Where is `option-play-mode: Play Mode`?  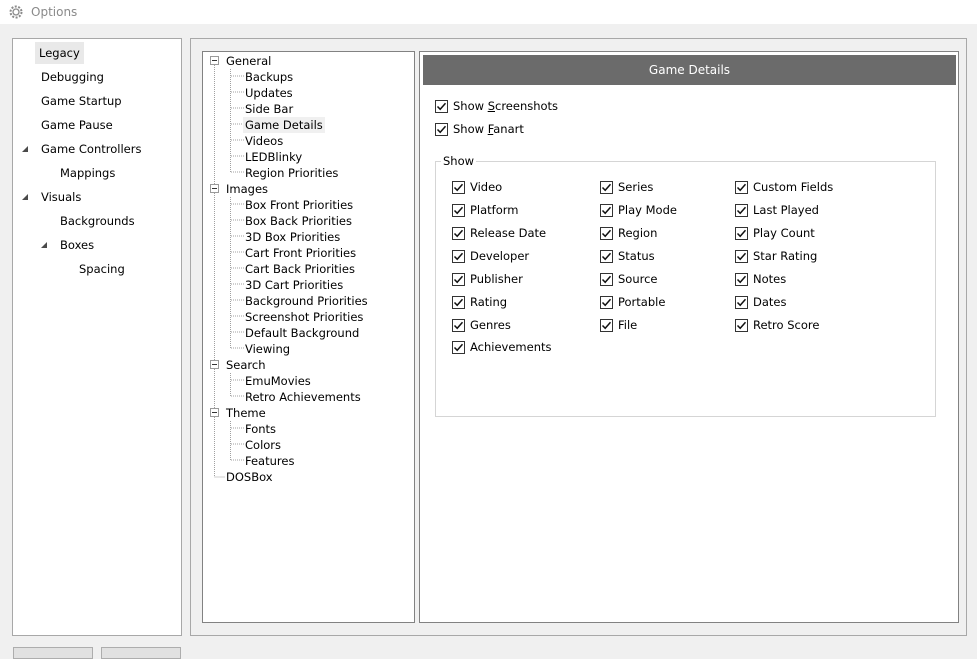 option-play-mode: Play Mode is located at coordinates (638, 210).